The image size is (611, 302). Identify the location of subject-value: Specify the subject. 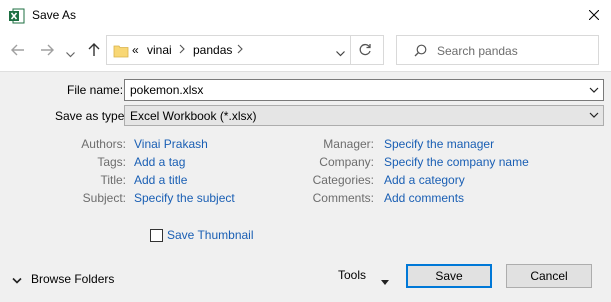
(184, 198).